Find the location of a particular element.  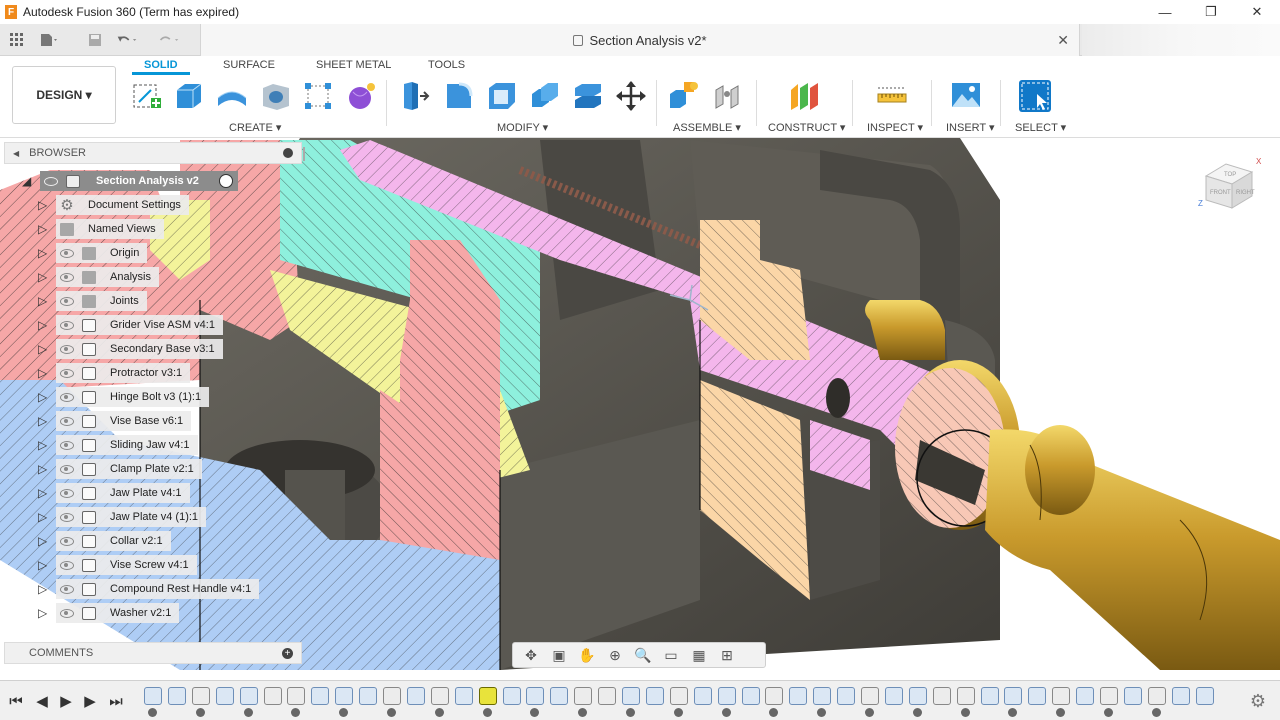

insert-image-icon is located at coordinates (966, 96).